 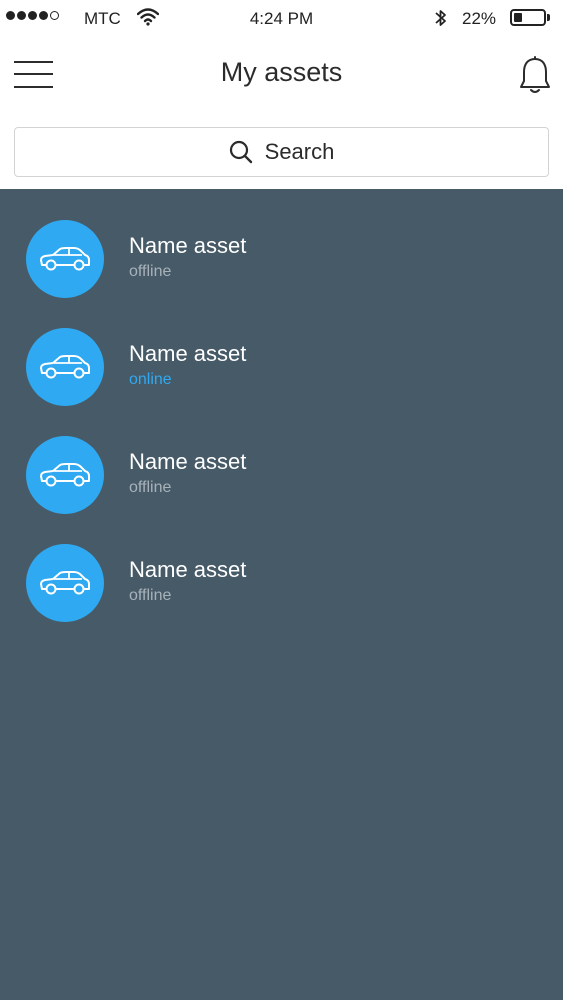 What do you see at coordinates (281, 18) in the screenshot?
I see `status-bar: МТС 4:24 PM 22%` at bounding box center [281, 18].